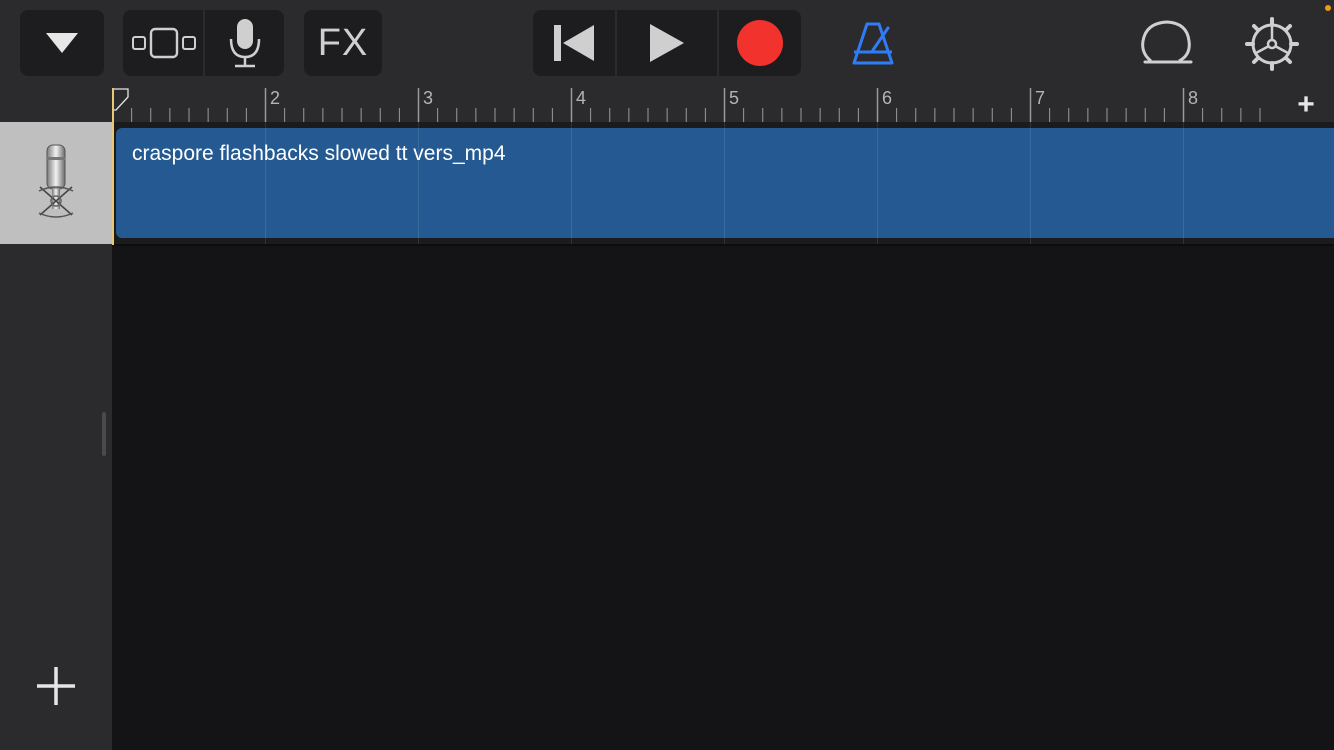 This screenshot has height=750, width=1334. Describe the element at coordinates (1328, 8) in the screenshot. I see `recording-indicator-dot` at that location.